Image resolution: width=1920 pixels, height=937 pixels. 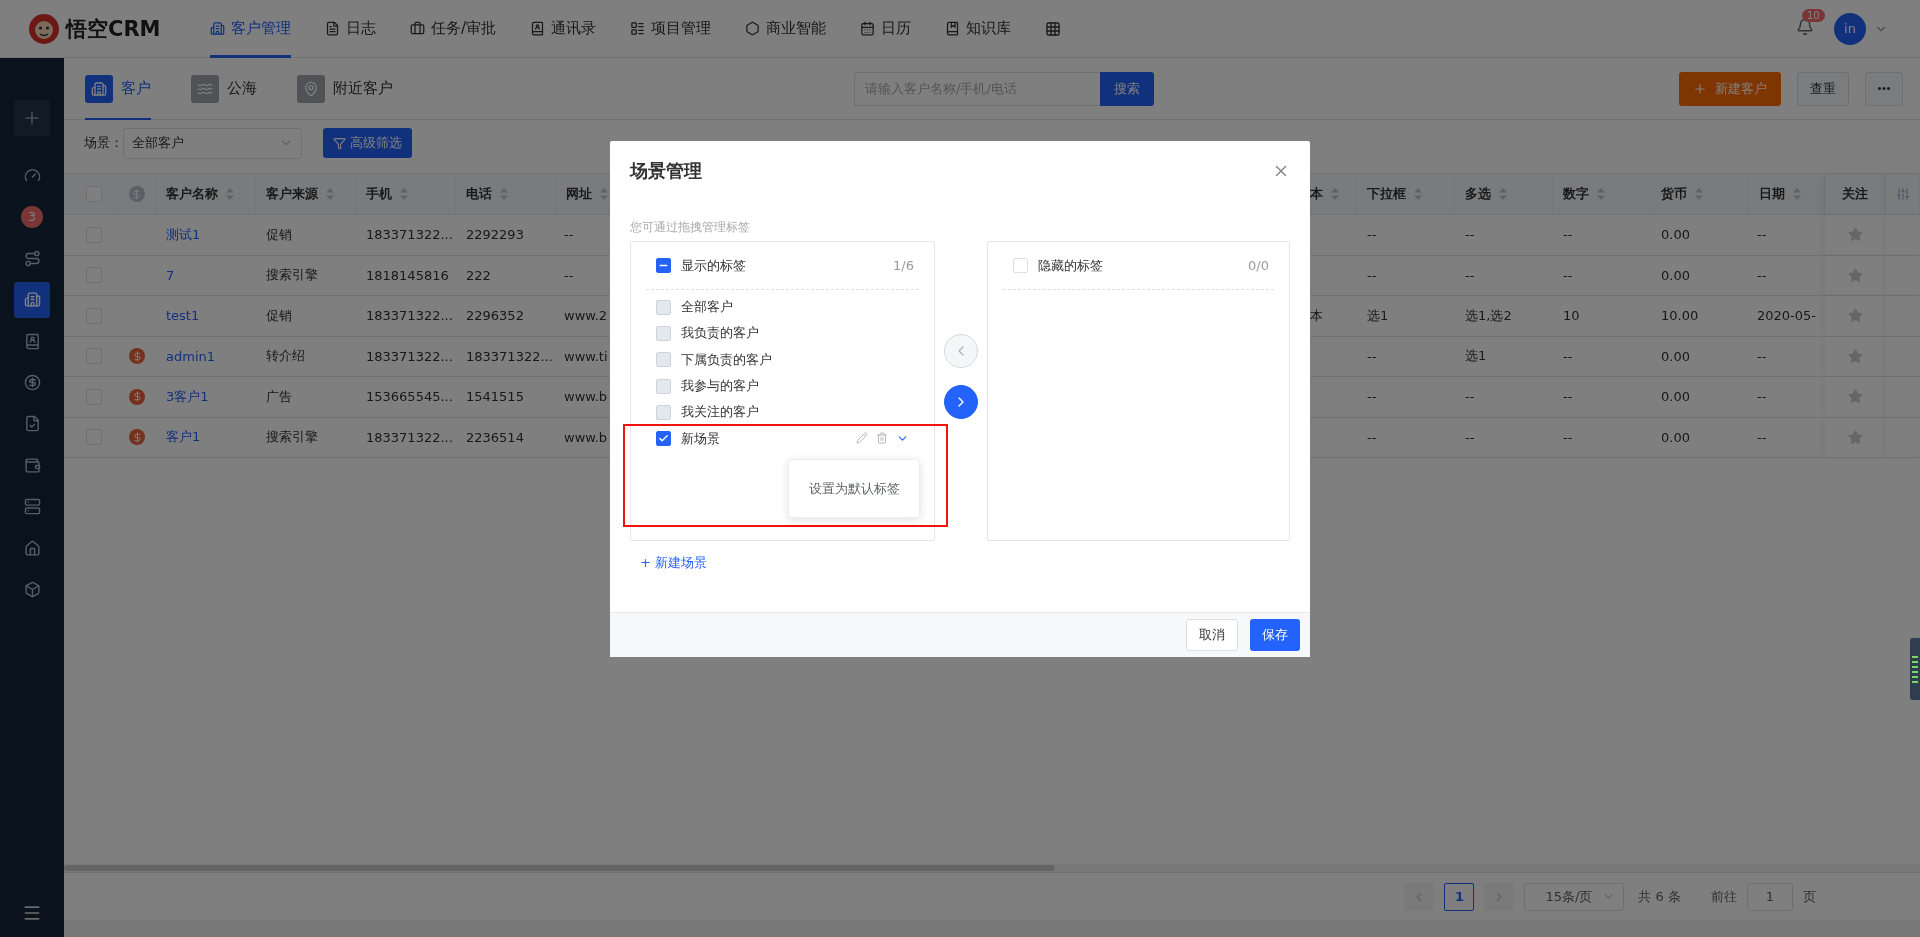 What do you see at coordinates (495, 235) in the screenshot?
I see `table-cell: 2292293` at bounding box center [495, 235].